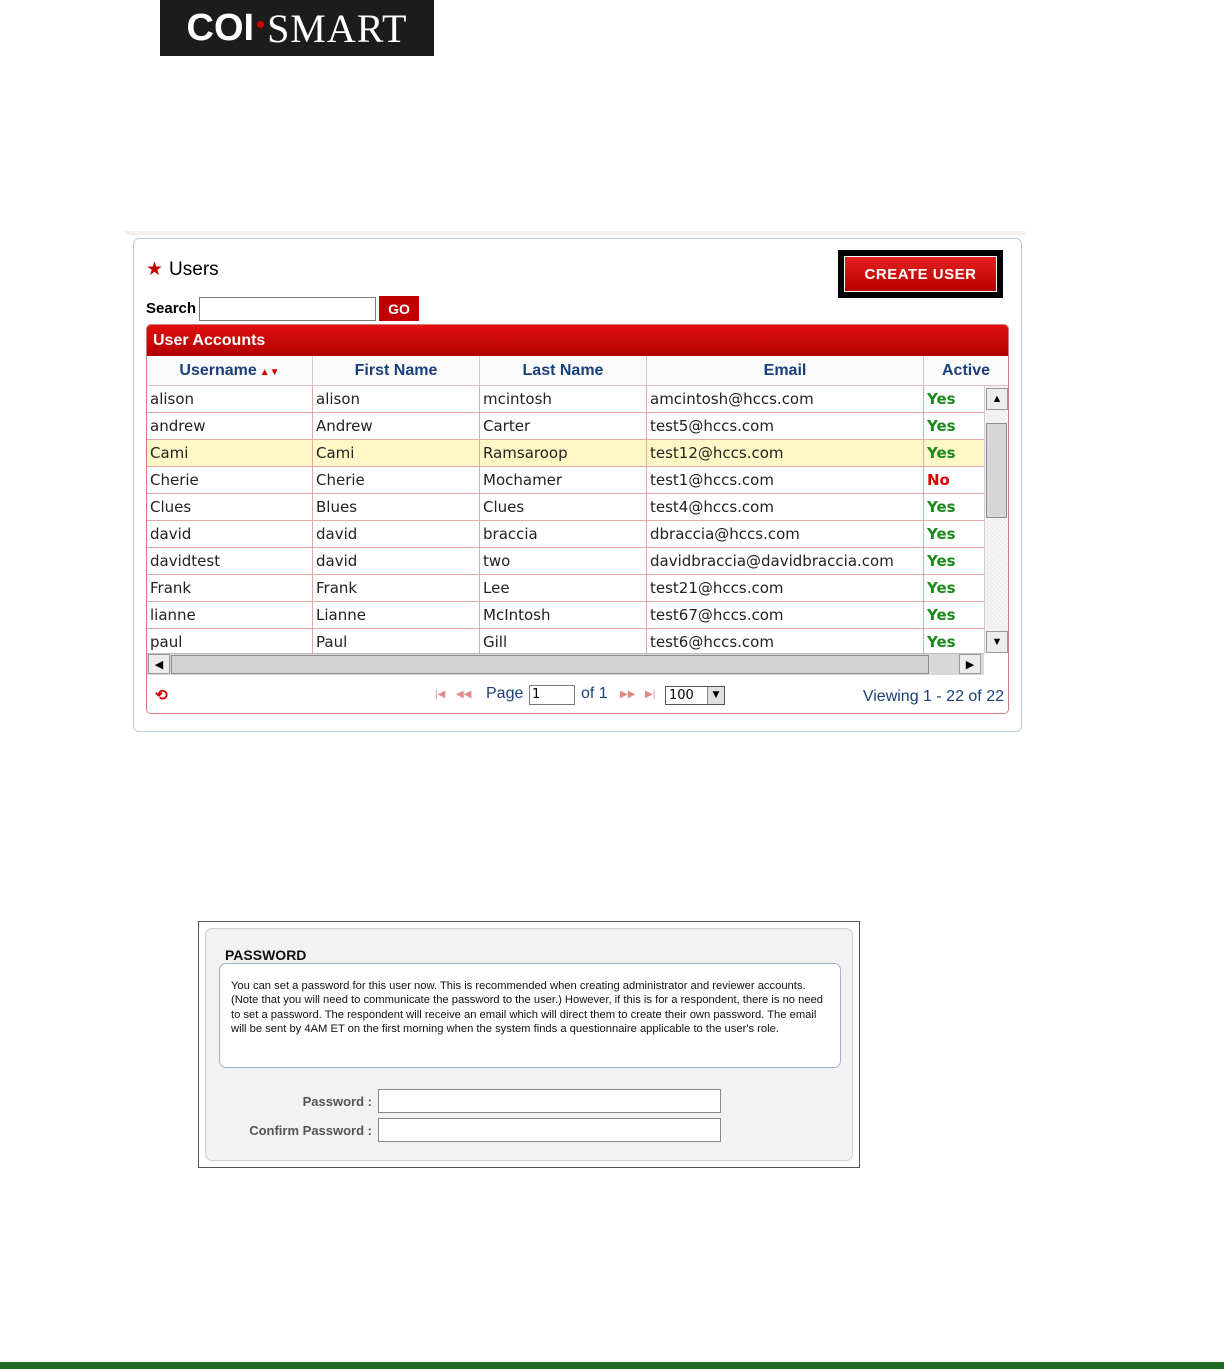  Describe the element at coordinates (396, 453) in the screenshot. I see `table-cell-first-name: Cami` at that location.